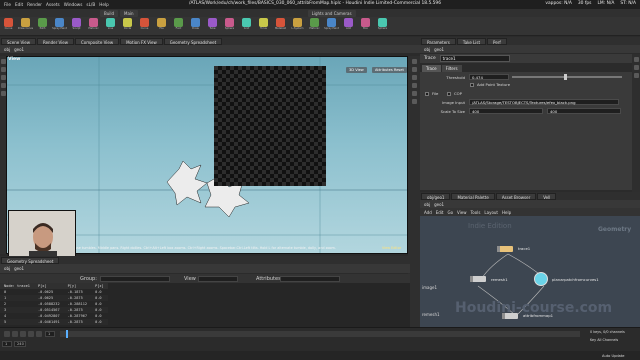  I want to click on net-menu-help: Help, so click(506, 212).